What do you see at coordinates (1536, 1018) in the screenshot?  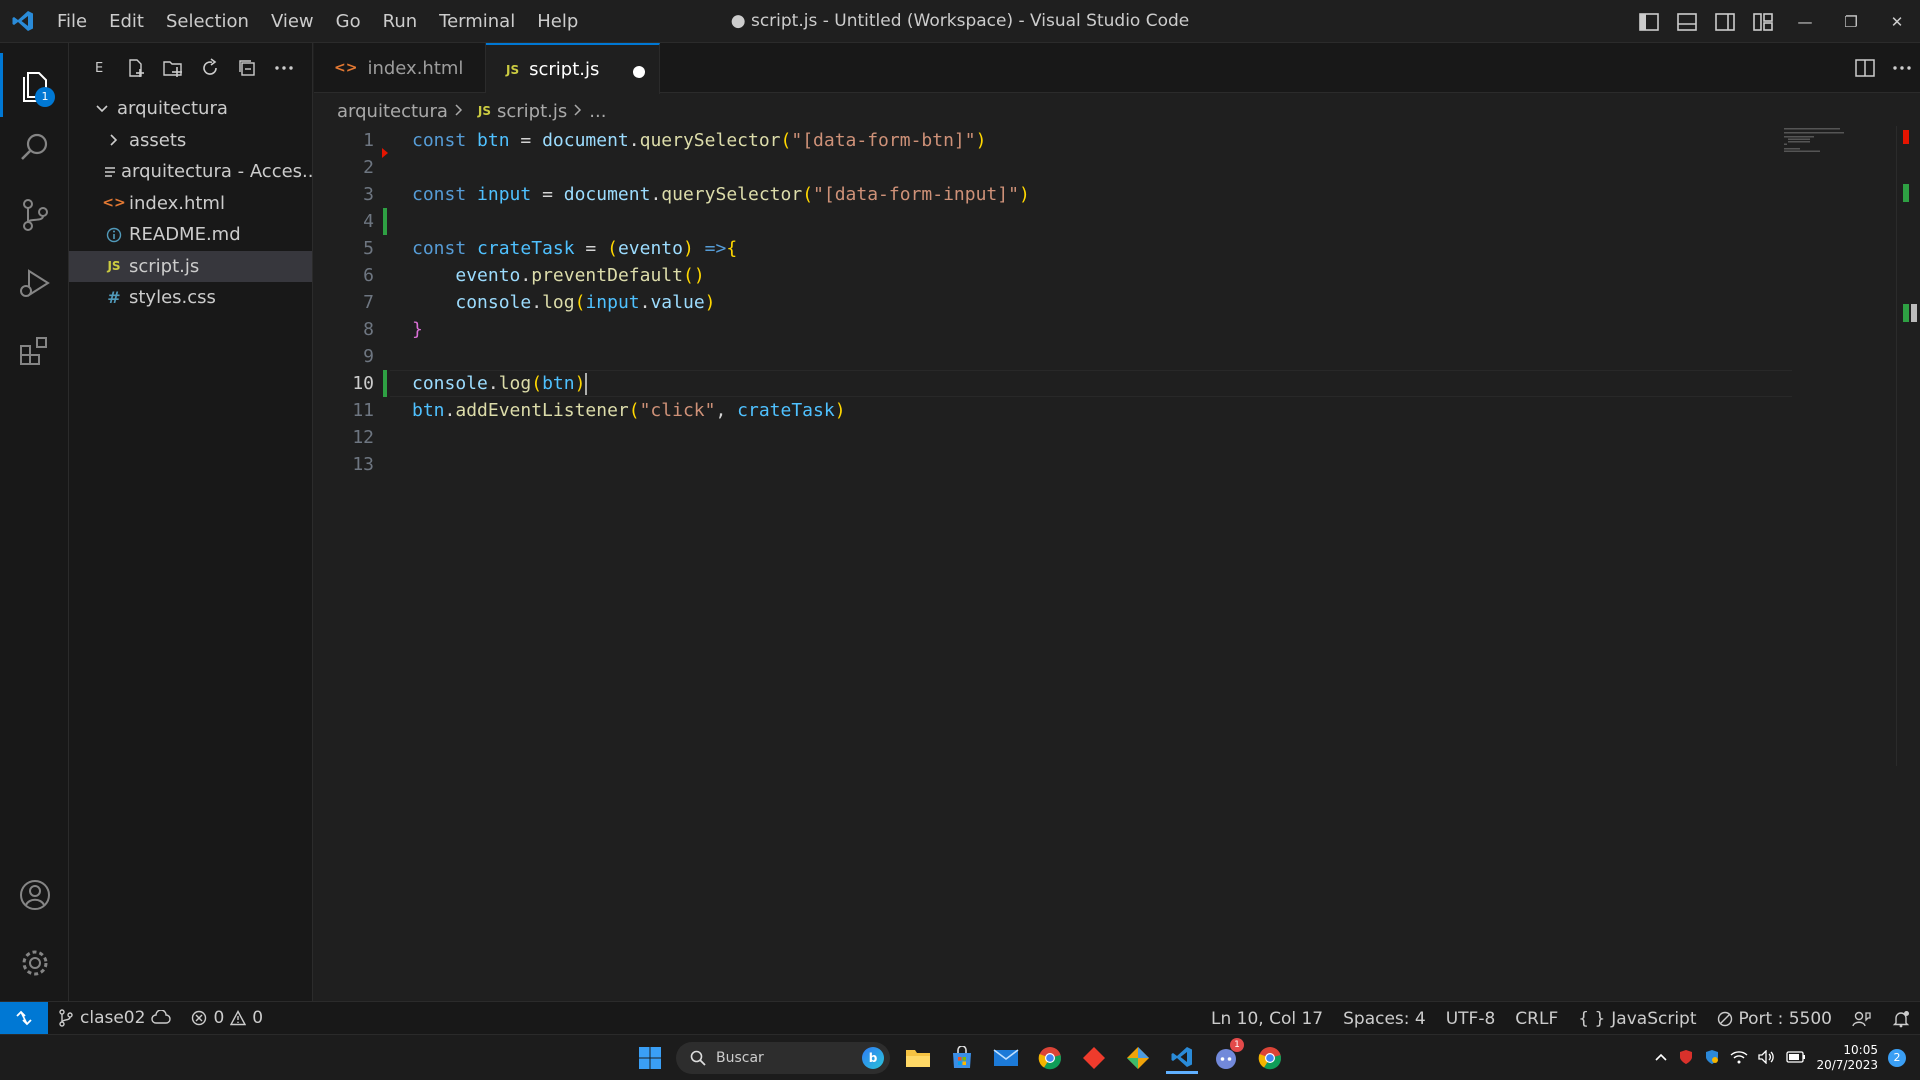 I see `end-of-line: CRLF` at bounding box center [1536, 1018].